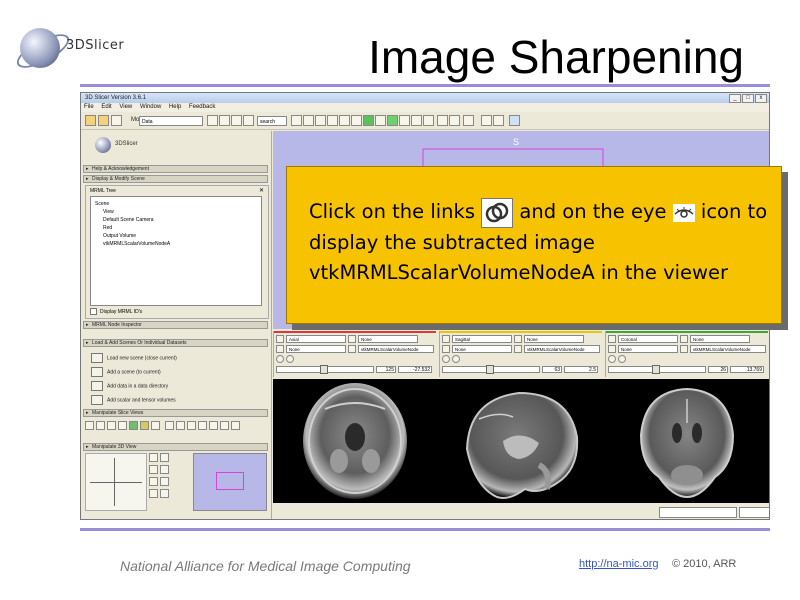 The image size is (800, 600). Describe the element at coordinates (684, 349) in the screenshot. I see `coronal-bg-icon` at that location.